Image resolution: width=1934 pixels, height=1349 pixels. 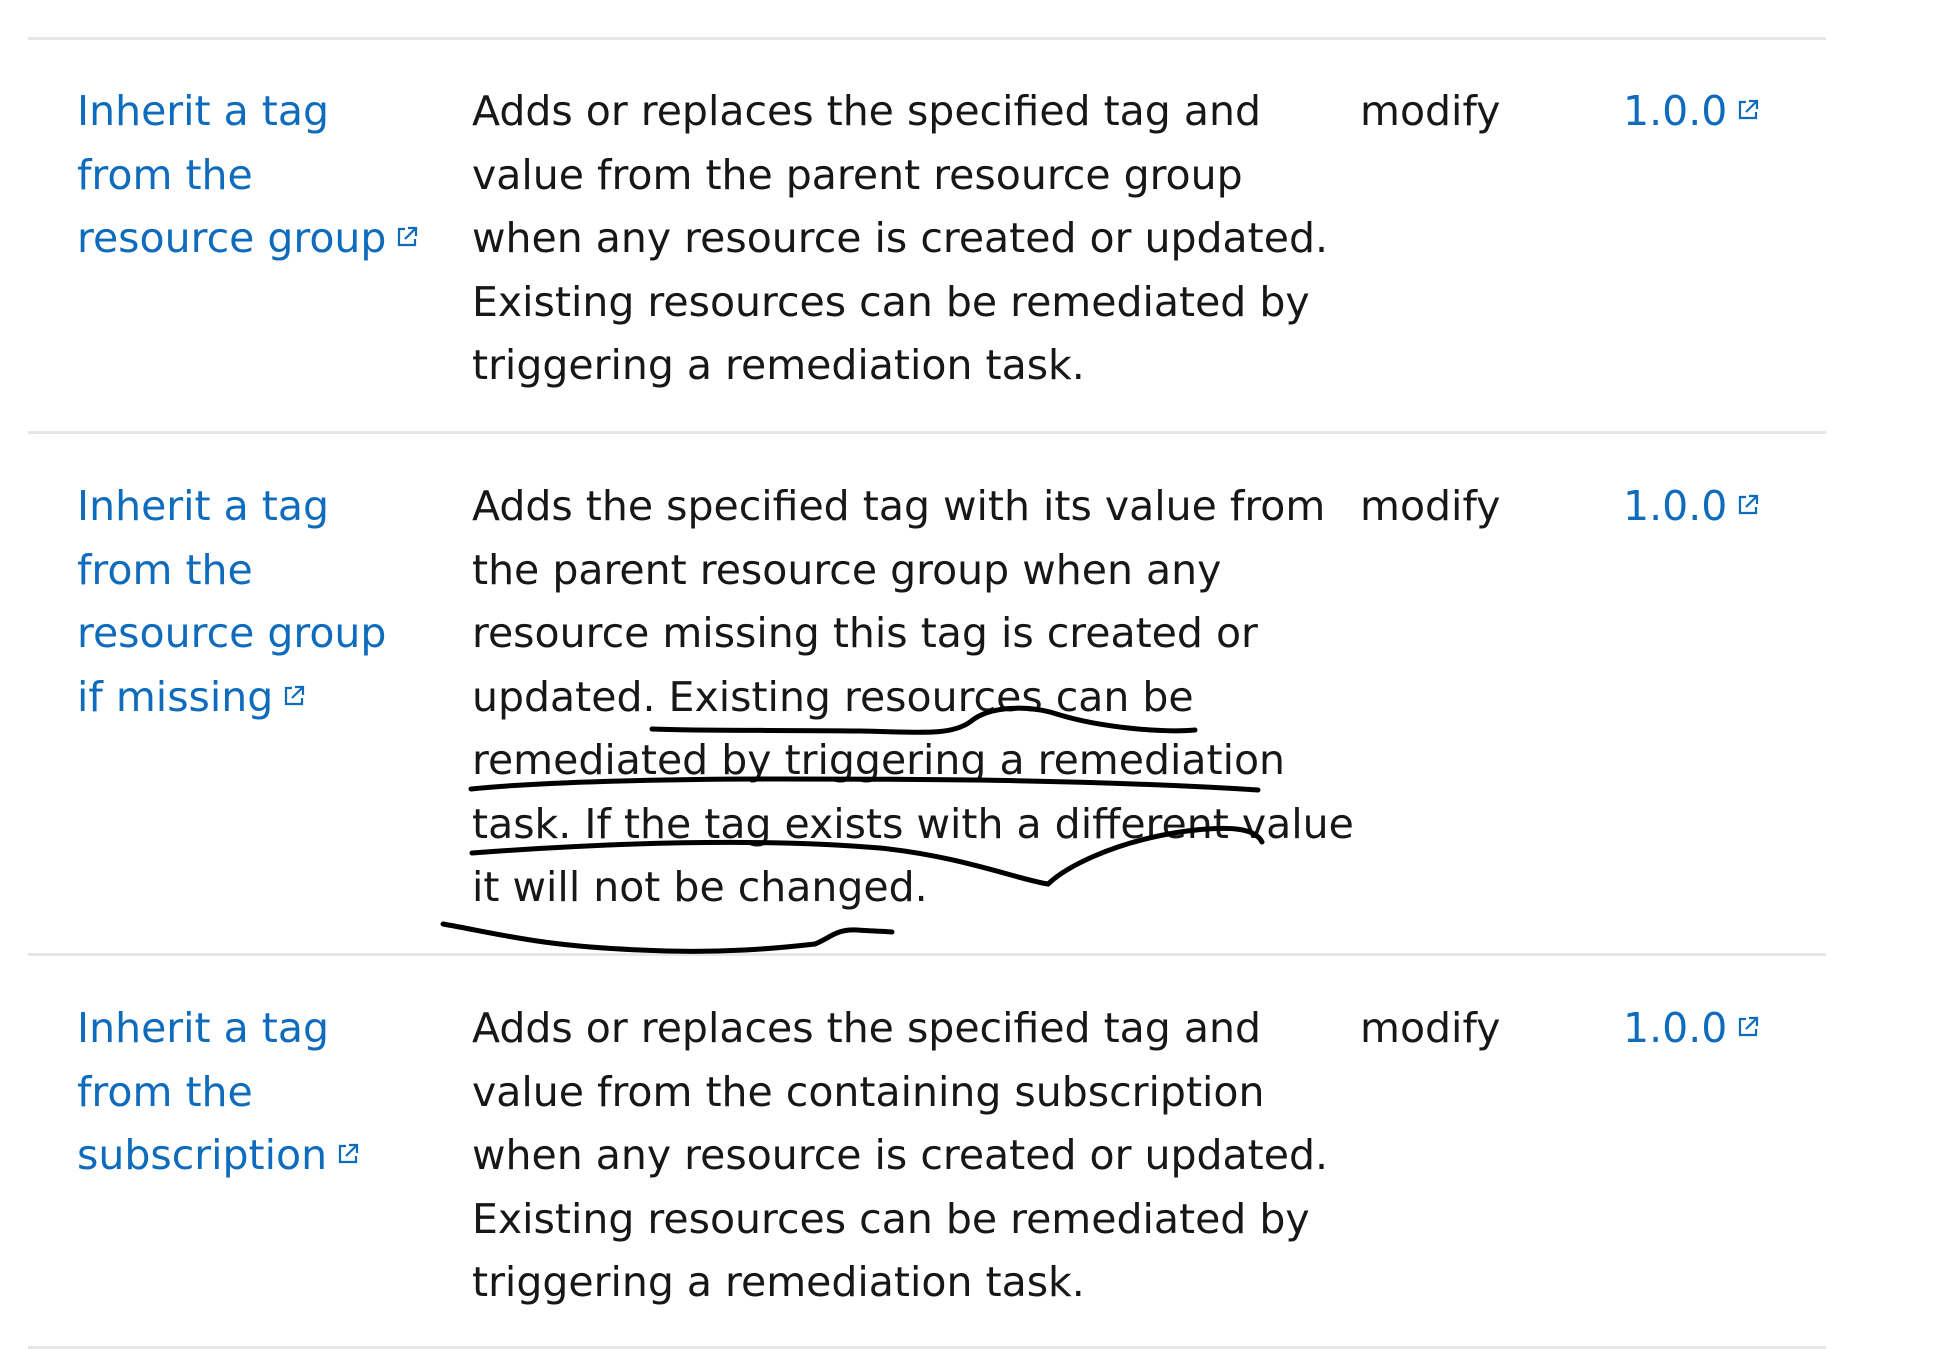 I want to click on description-line: value from the containing subscription, so click(x=868, y=1091).